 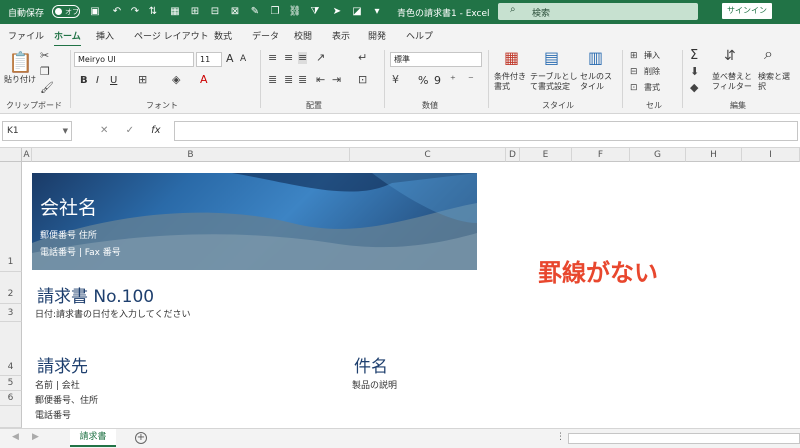 What do you see at coordinates (341, 35) in the screenshot?
I see `tab-view: 表示` at bounding box center [341, 35].